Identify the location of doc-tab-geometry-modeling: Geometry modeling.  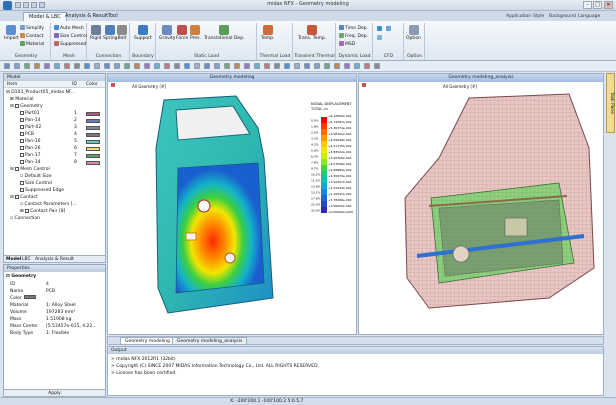
(147, 341).